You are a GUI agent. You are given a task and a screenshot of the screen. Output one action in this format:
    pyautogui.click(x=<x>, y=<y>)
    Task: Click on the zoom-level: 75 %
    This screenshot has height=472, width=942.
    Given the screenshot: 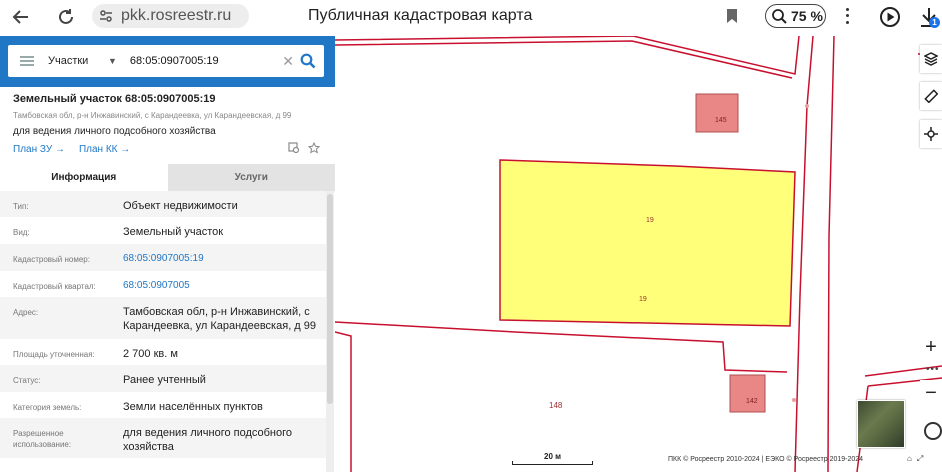 What is the action you would take?
    pyautogui.click(x=807, y=16)
    